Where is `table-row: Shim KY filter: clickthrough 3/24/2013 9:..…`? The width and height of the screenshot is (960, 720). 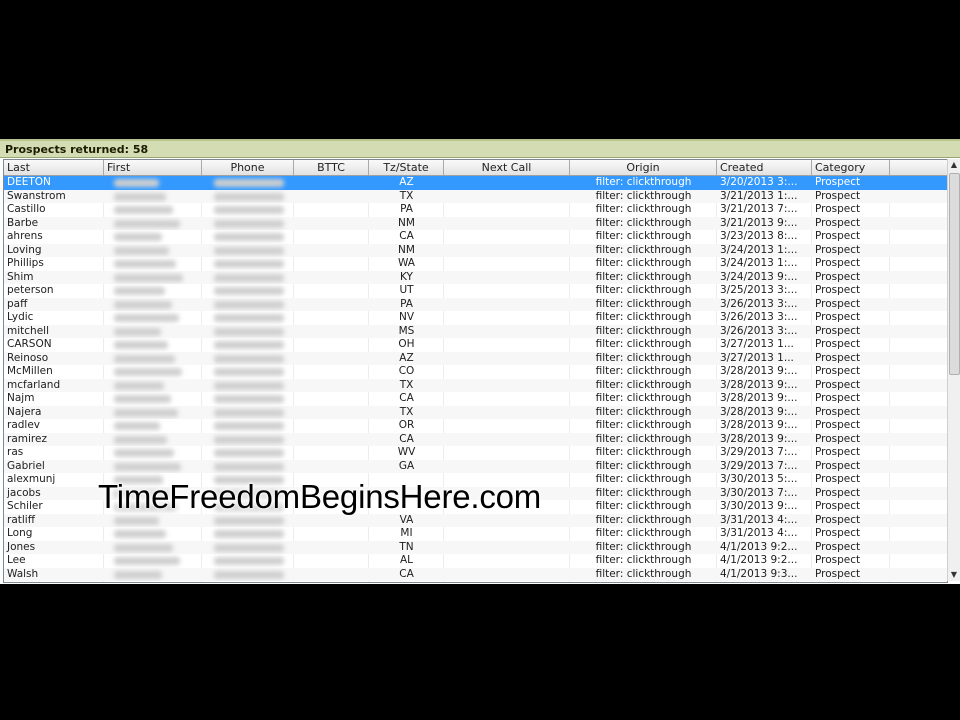 table-row: Shim KY filter: clickthrough 3/24/2013 9:..… is located at coordinates (475, 277).